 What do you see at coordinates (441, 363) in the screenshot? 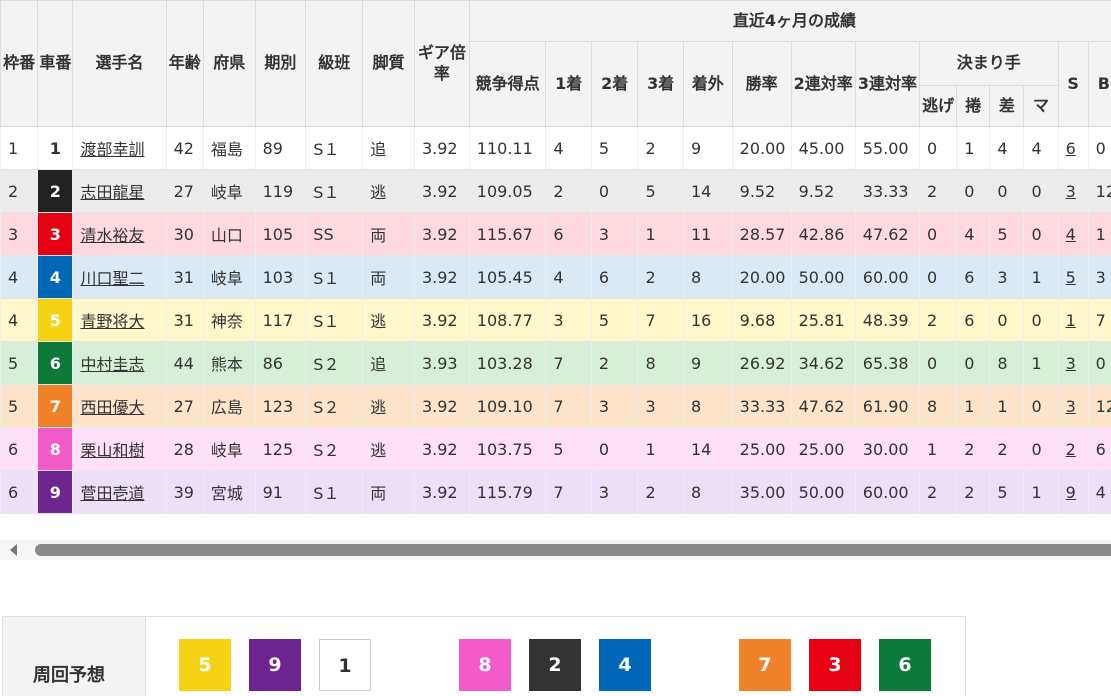
I see `gear-cell: 3.93` at bounding box center [441, 363].